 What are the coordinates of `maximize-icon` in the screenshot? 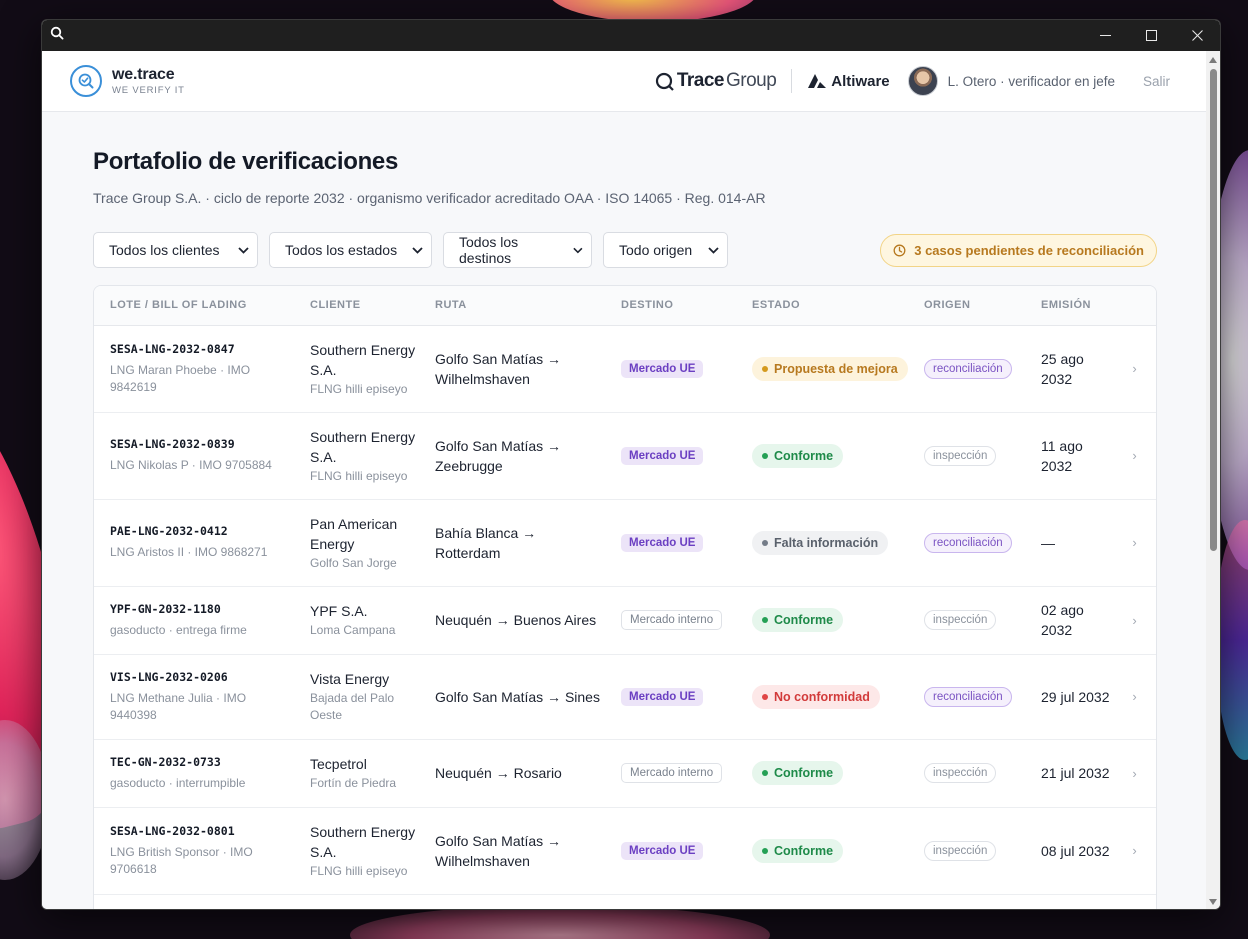 It's located at (1151, 35).